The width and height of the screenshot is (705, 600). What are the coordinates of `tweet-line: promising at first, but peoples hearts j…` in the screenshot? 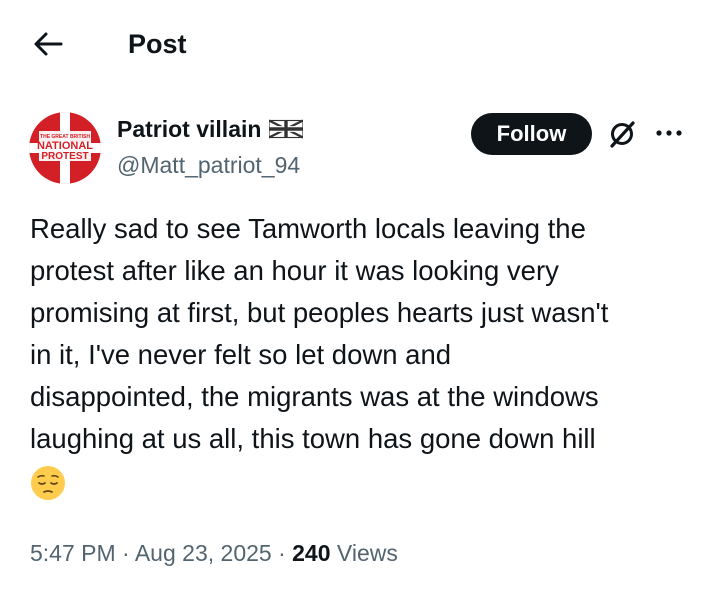 It's located at (319, 312).